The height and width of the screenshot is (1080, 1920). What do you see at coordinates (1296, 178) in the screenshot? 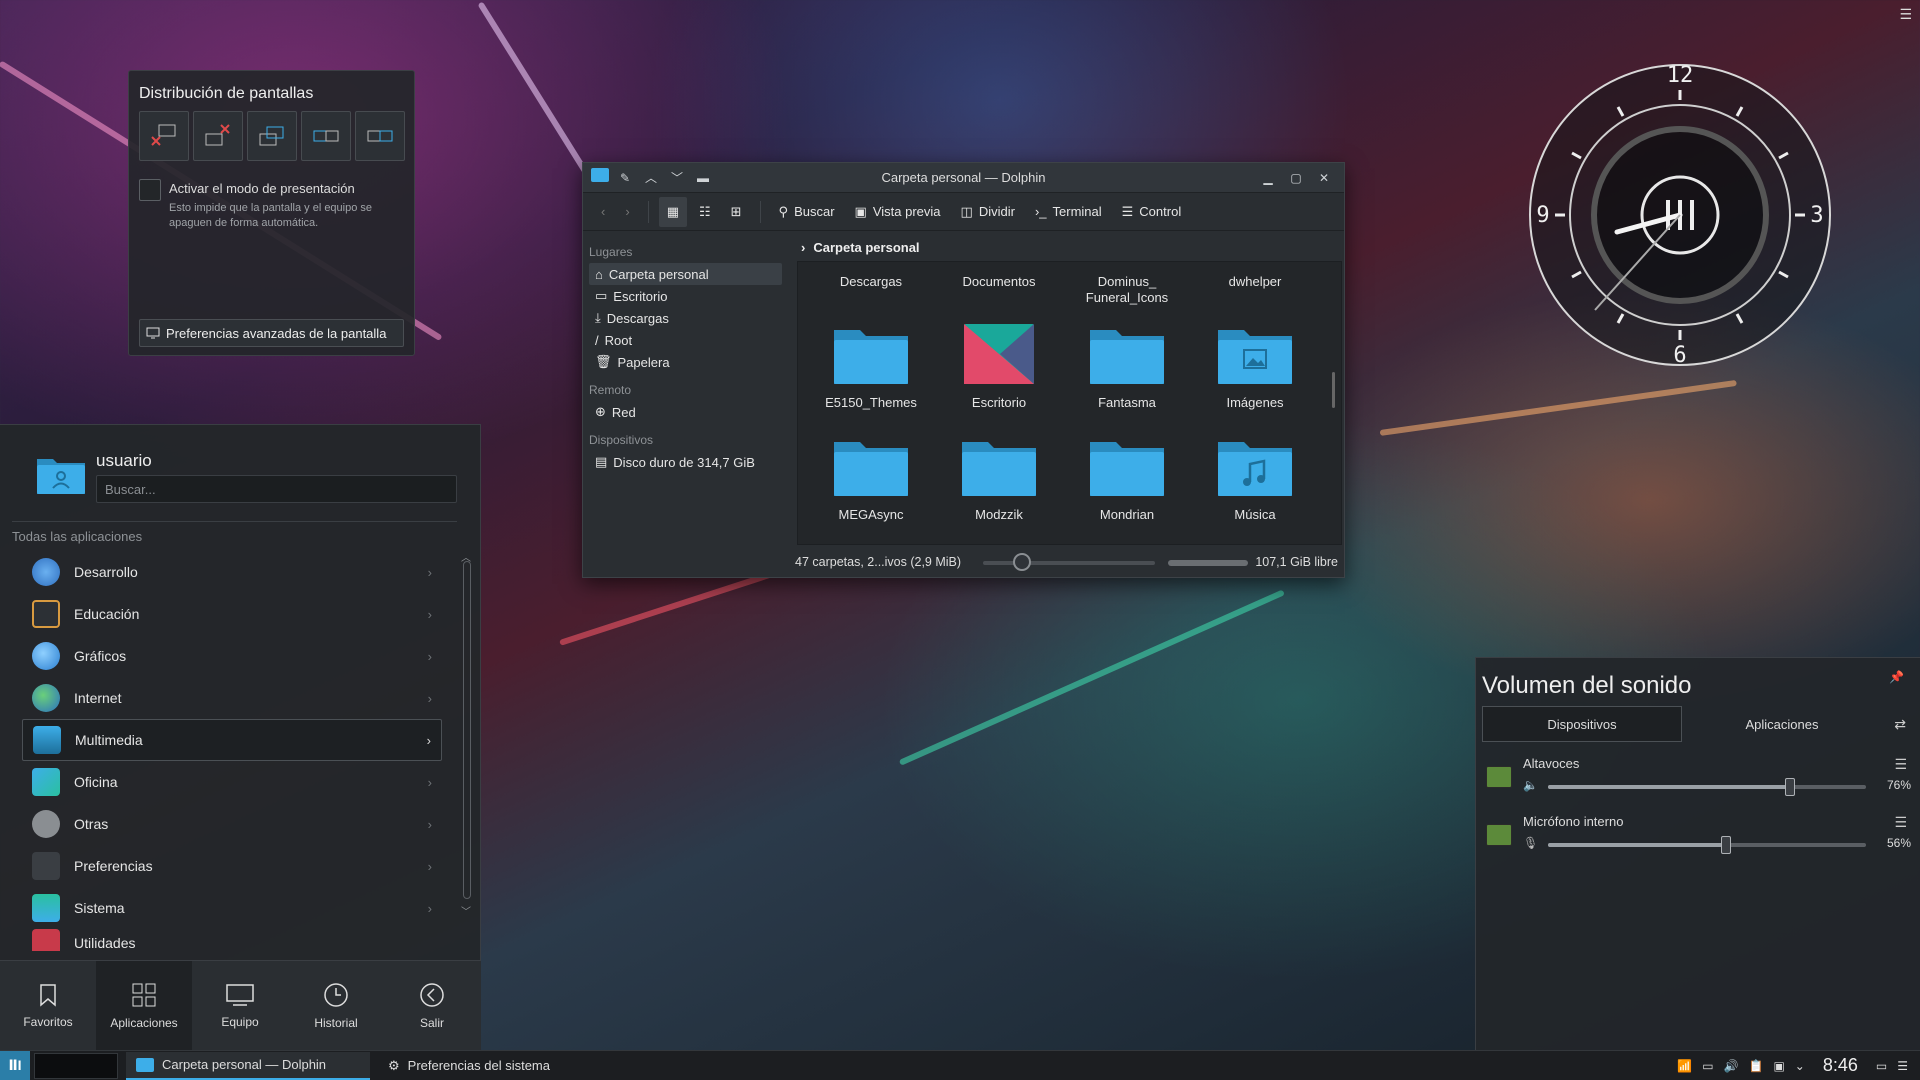
I see `maximize-icon: ▢` at bounding box center [1296, 178].